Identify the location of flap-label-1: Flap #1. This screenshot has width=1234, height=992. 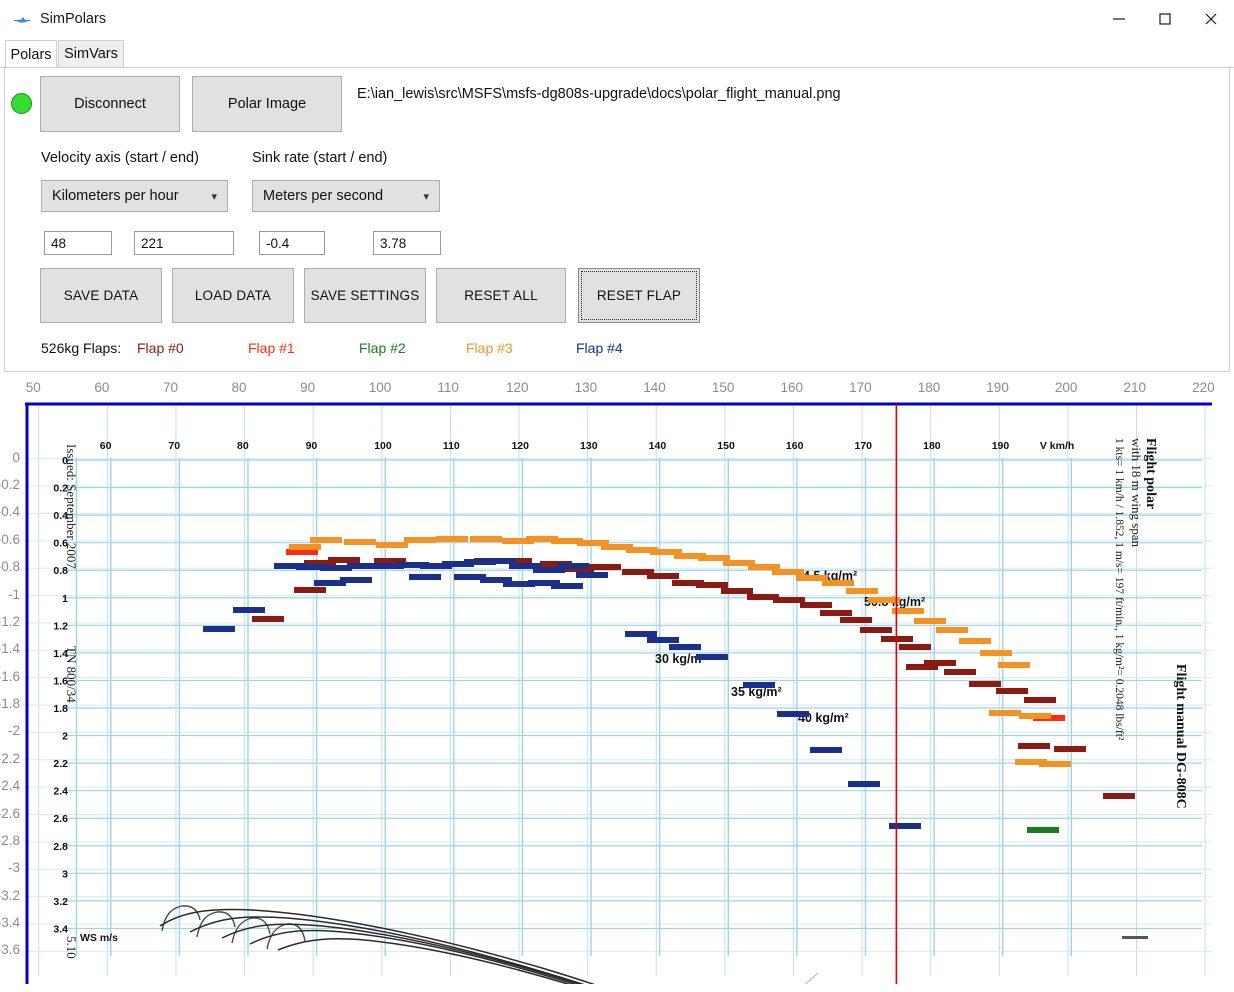
(271, 348).